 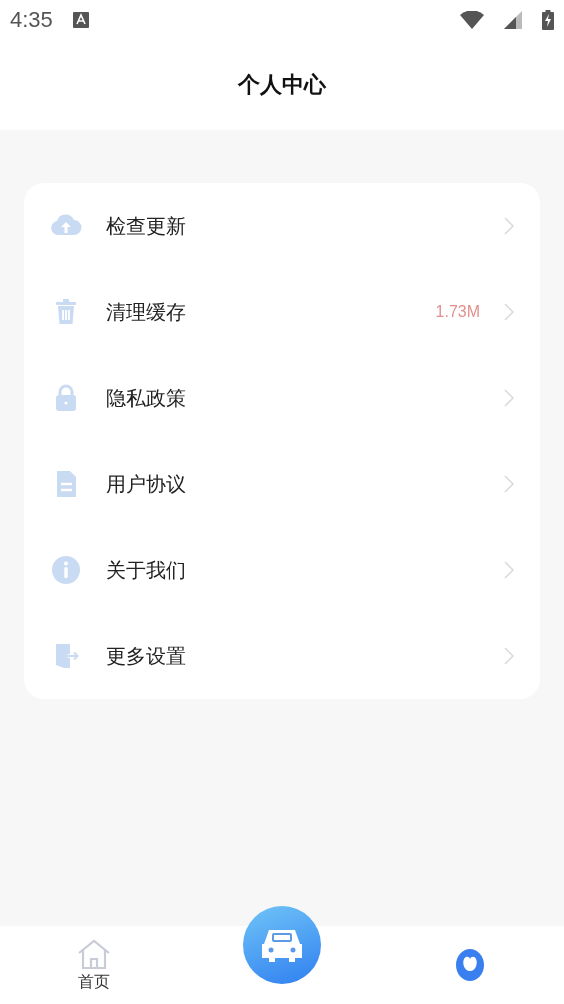 I want to click on menu-item: 检查更新, so click(x=282, y=226).